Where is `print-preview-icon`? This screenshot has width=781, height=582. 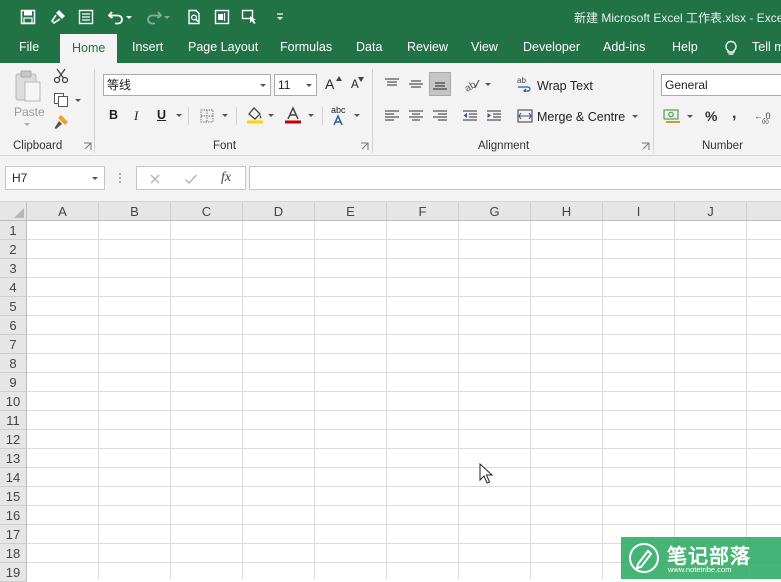 print-preview-icon is located at coordinates (194, 17).